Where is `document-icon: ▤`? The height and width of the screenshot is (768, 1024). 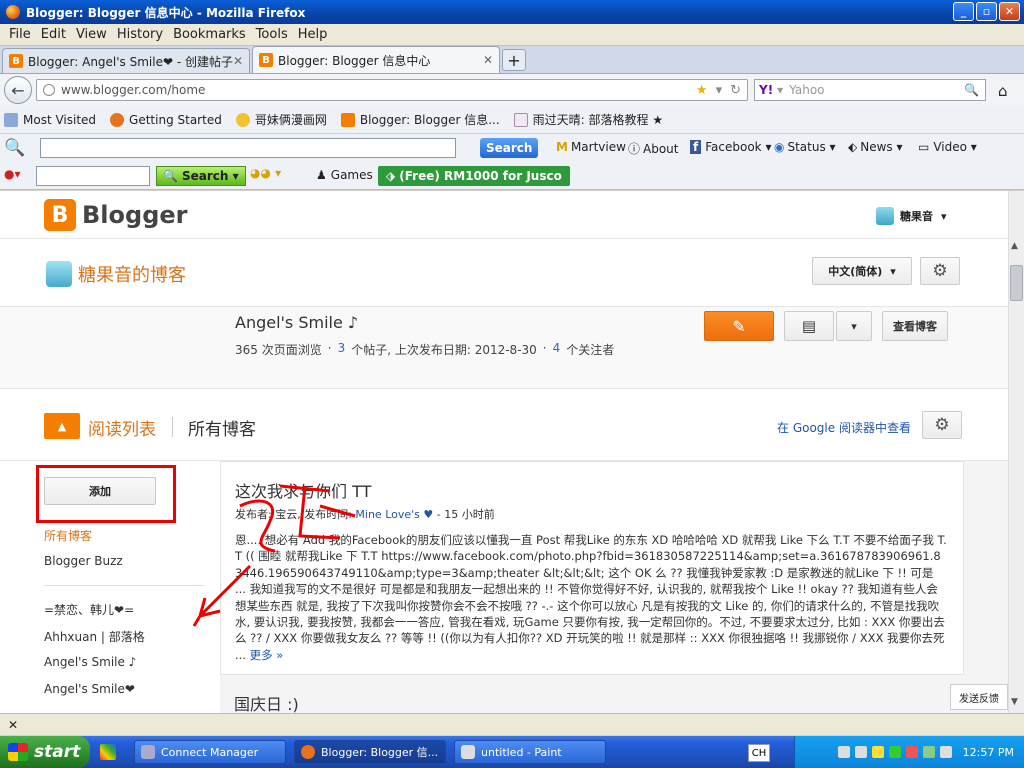 document-icon: ▤ is located at coordinates (809, 326).